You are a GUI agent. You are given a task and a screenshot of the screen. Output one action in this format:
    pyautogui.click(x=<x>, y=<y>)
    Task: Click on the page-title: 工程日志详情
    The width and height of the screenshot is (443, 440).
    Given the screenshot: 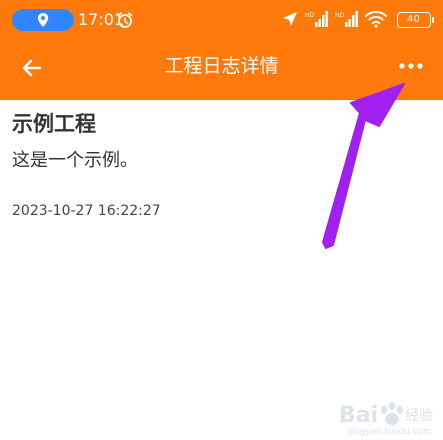 What is the action you would take?
    pyautogui.click(x=221, y=66)
    